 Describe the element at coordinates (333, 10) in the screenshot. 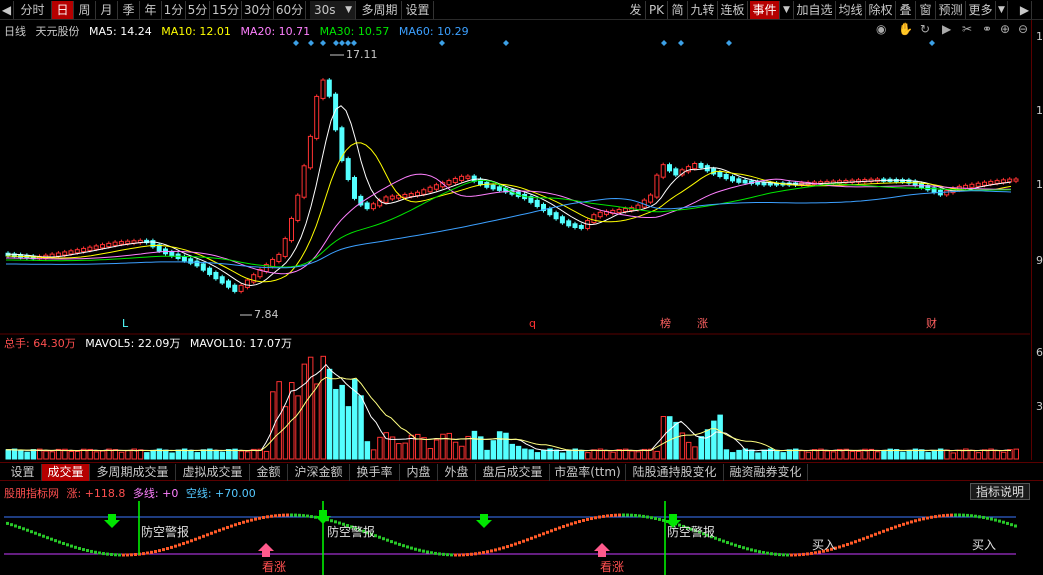

I see `seconds-period-select: 30s ▼` at that location.